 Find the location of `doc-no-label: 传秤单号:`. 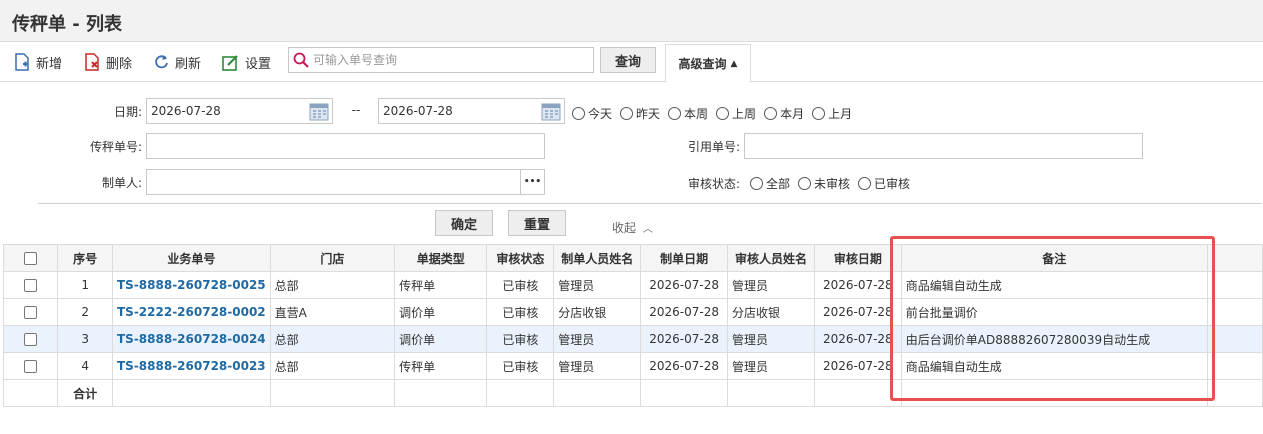

doc-no-label: 传秤单号: is located at coordinates (115, 147).